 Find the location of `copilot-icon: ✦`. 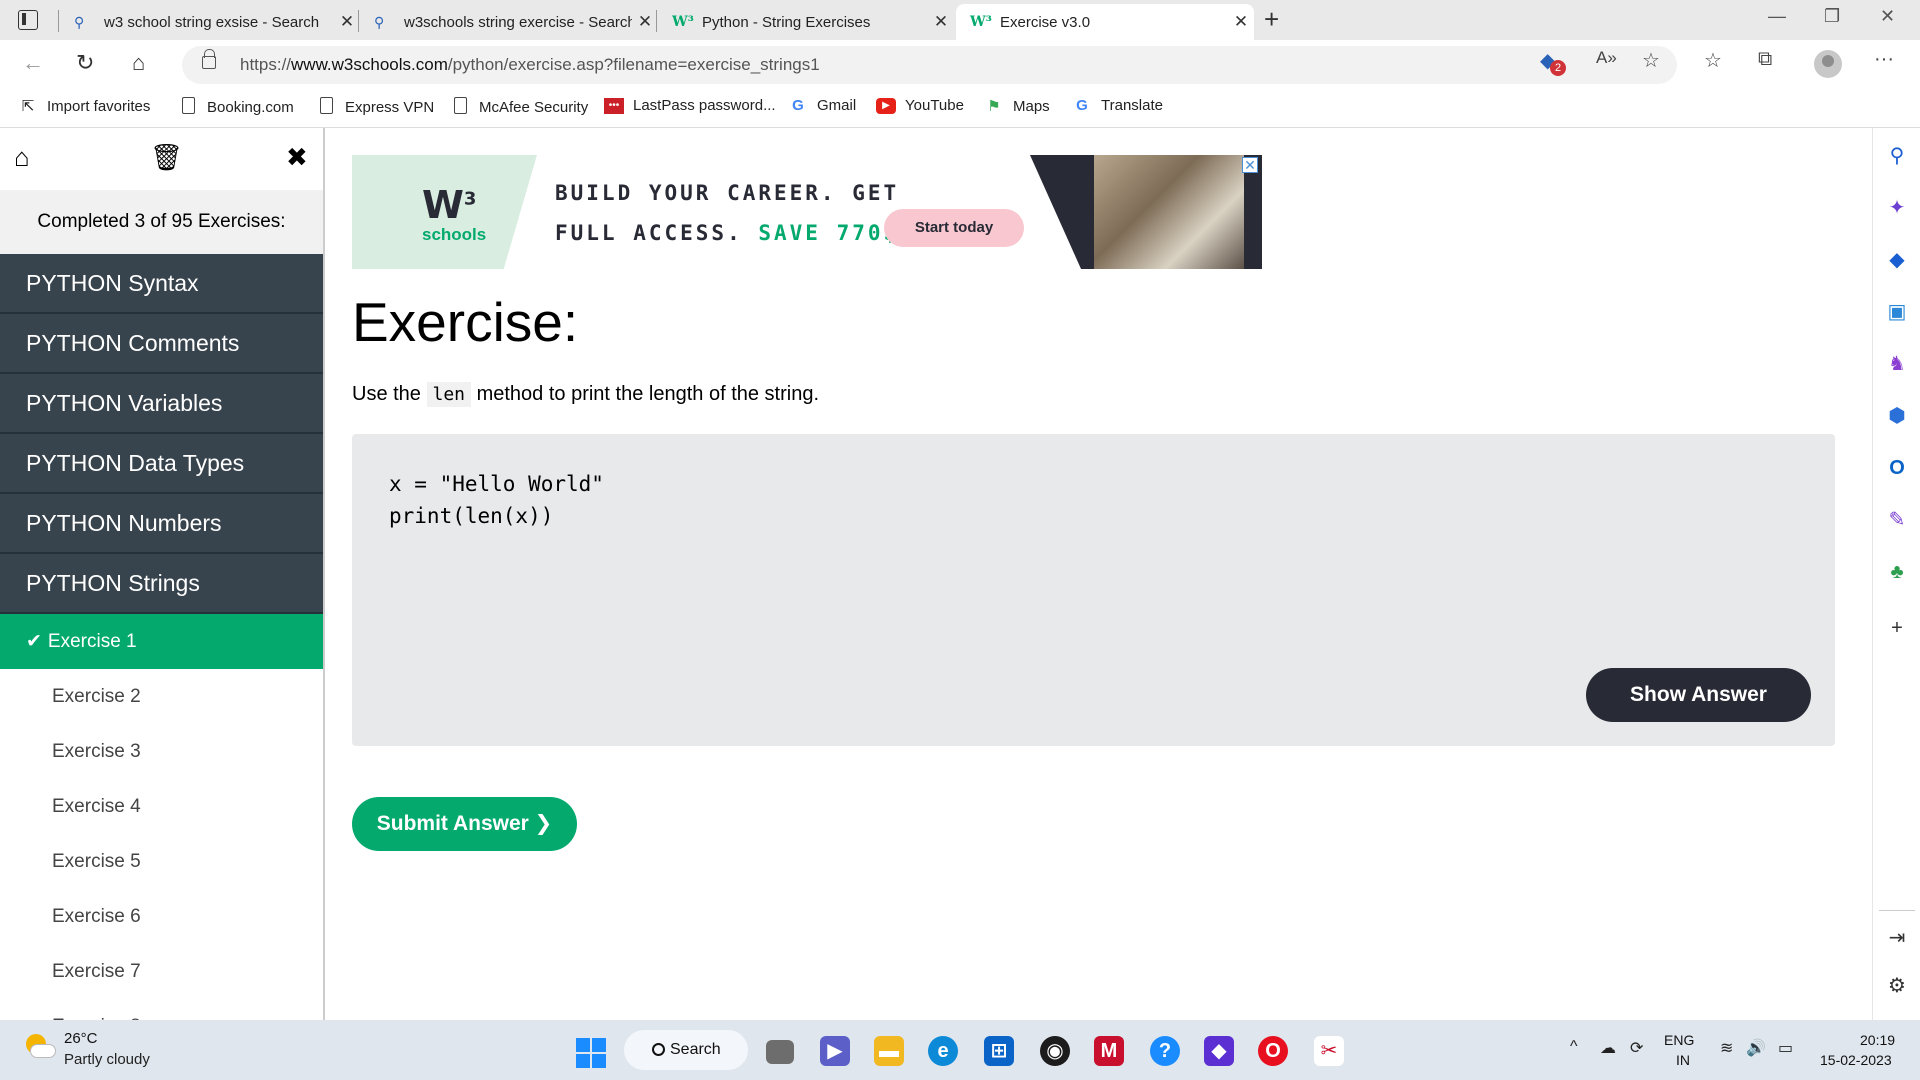

copilot-icon: ✦ is located at coordinates (1897, 208).